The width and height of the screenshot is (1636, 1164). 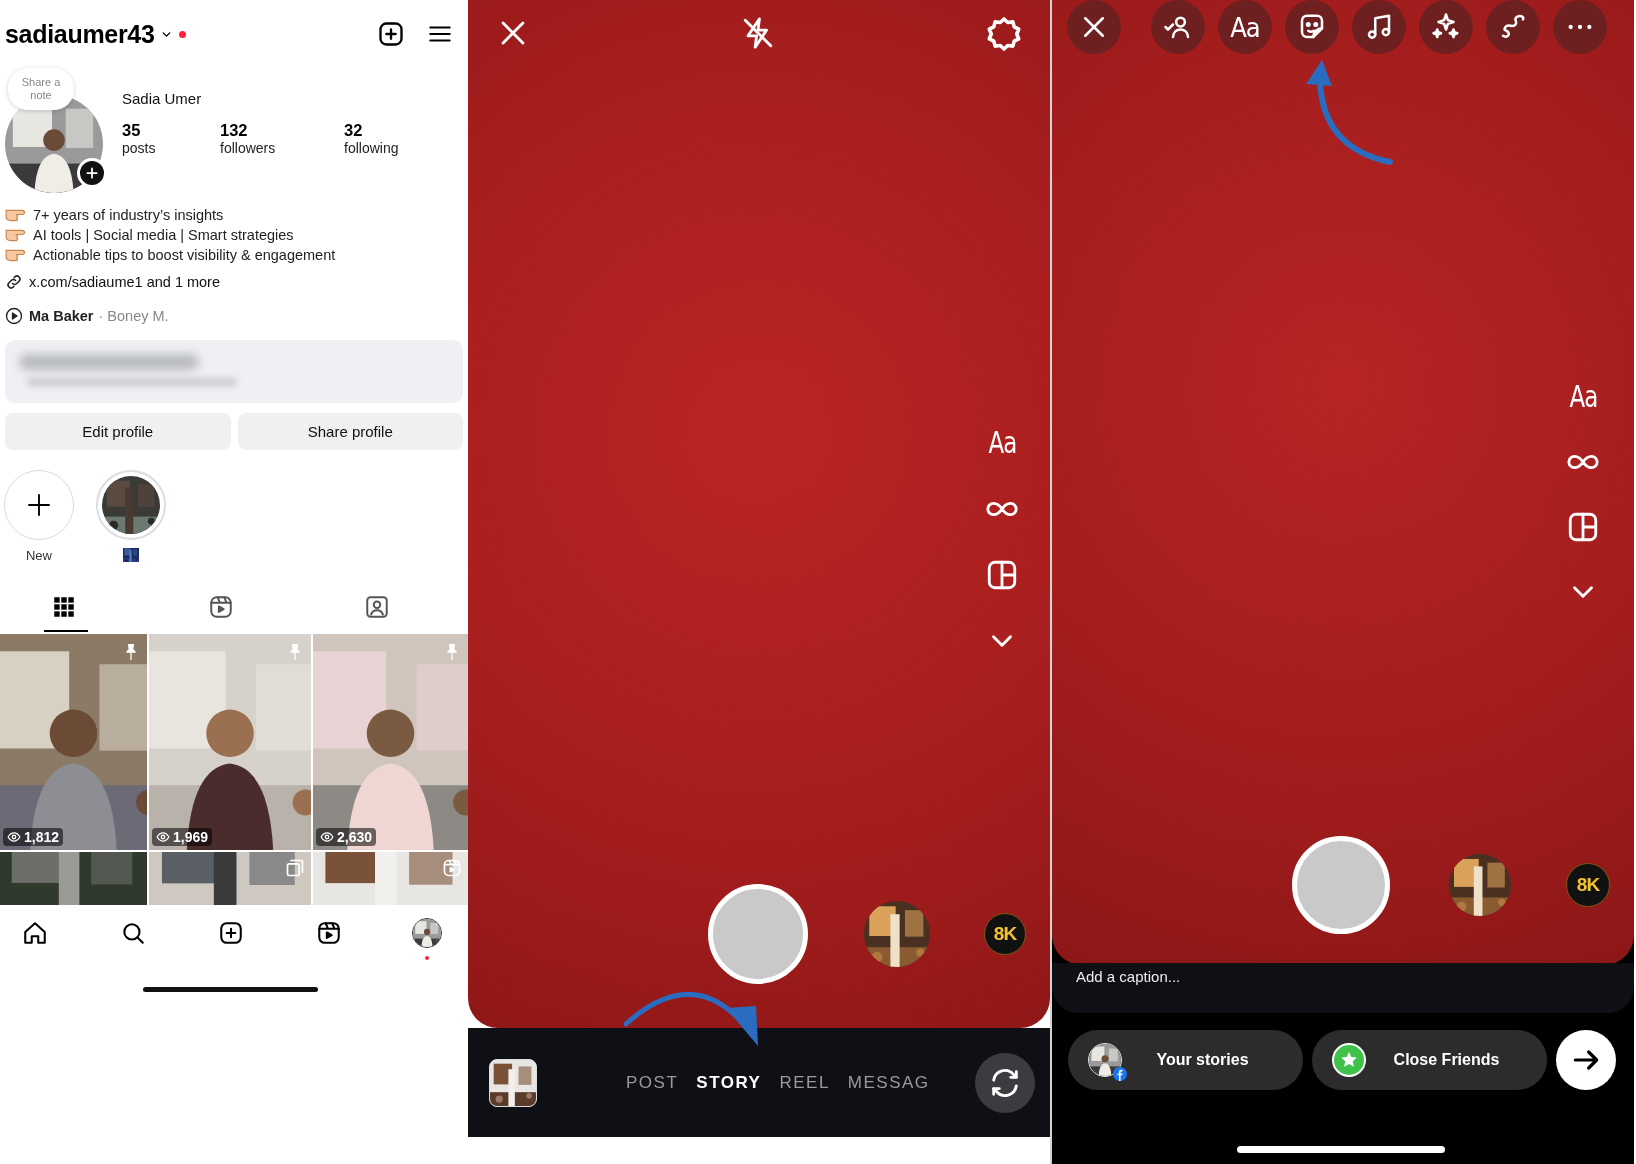 I want to click on song-artist: · Boney M., so click(x=133, y=316).